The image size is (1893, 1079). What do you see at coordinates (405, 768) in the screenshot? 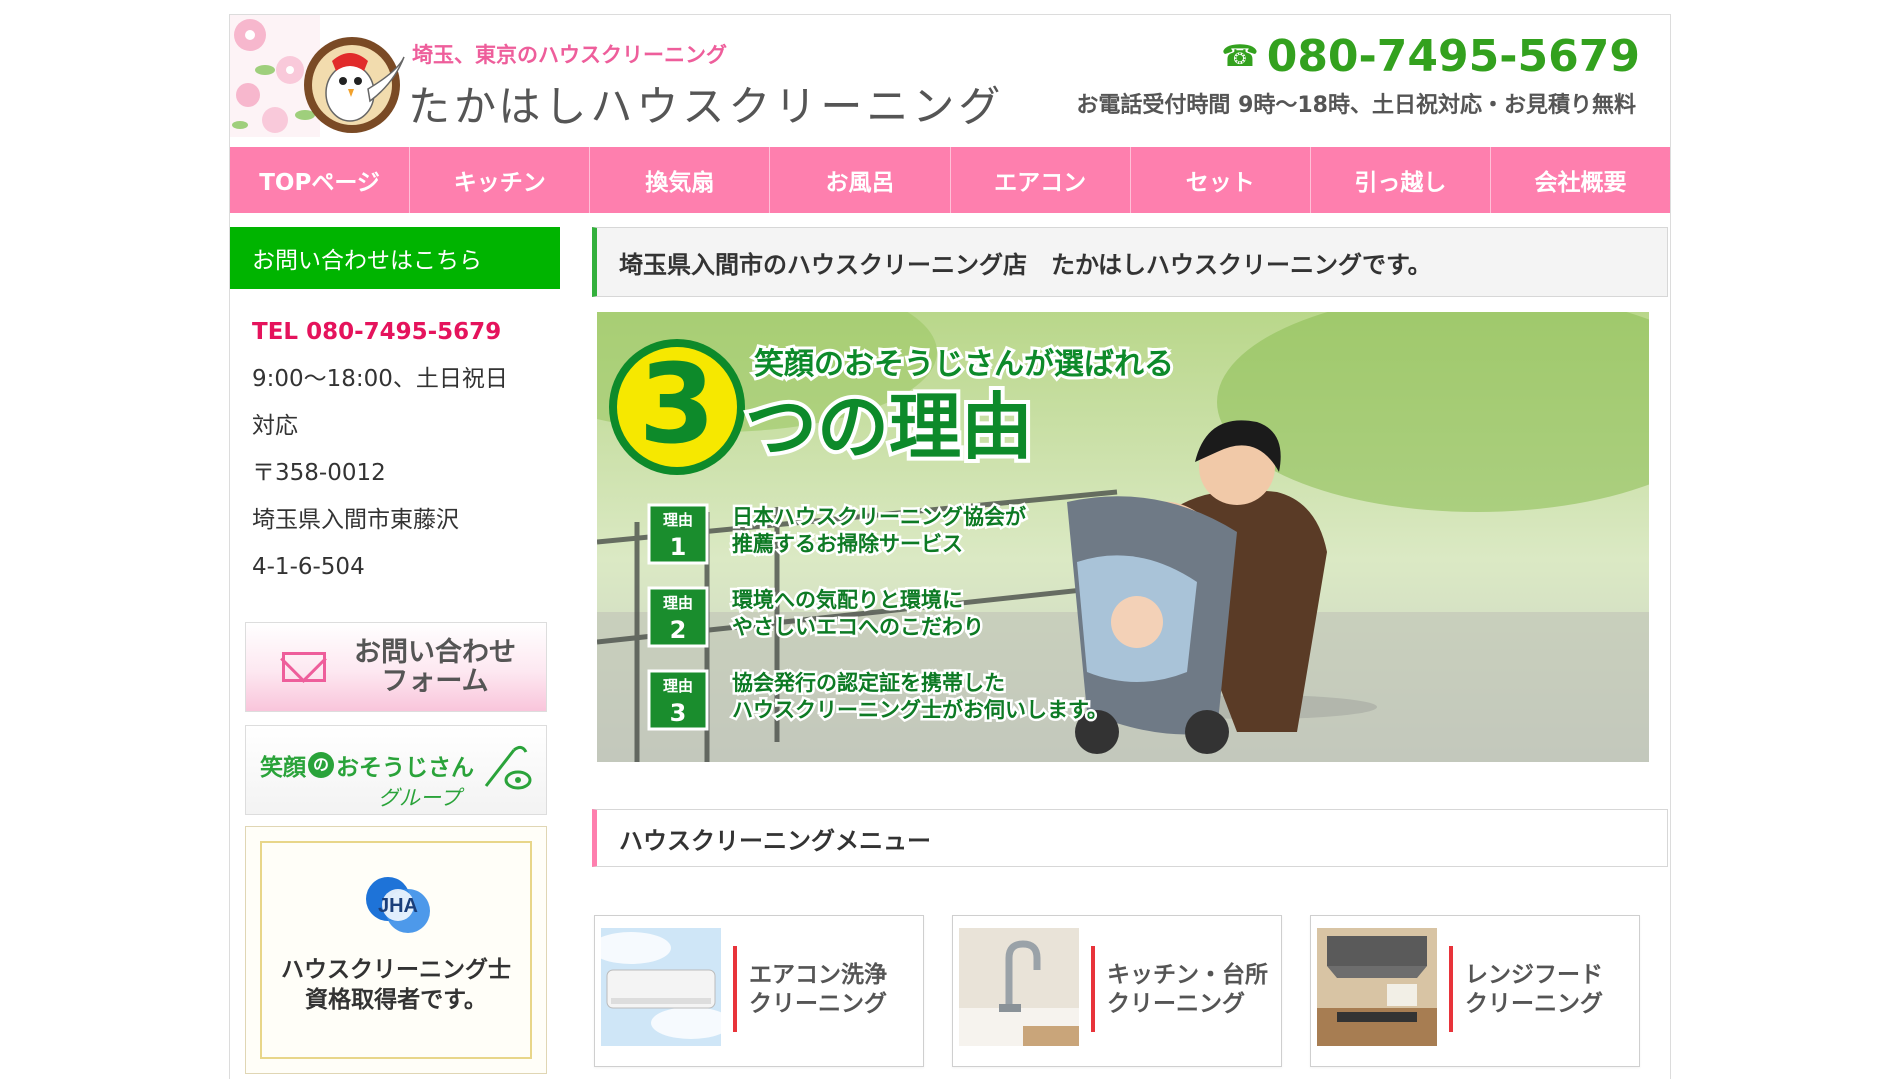
I see `group-banner-part-3: おそうじさん` at bounding box center [405, 768].